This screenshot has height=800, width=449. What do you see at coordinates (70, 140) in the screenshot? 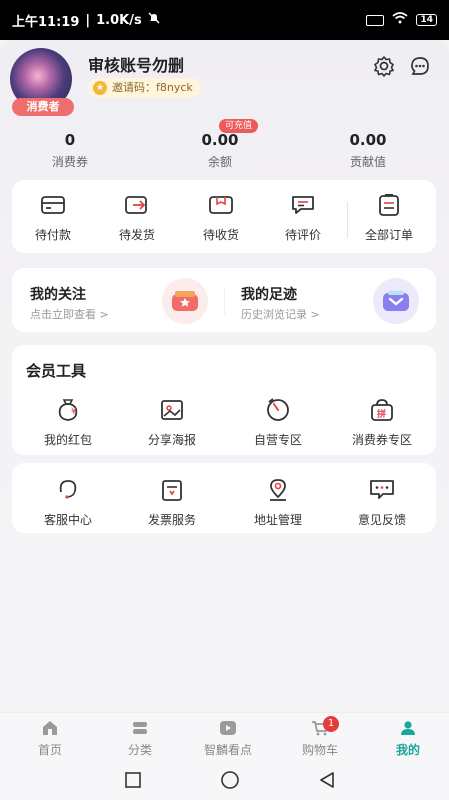
I see `stat-value: 0` at bounding box center [70, 140].